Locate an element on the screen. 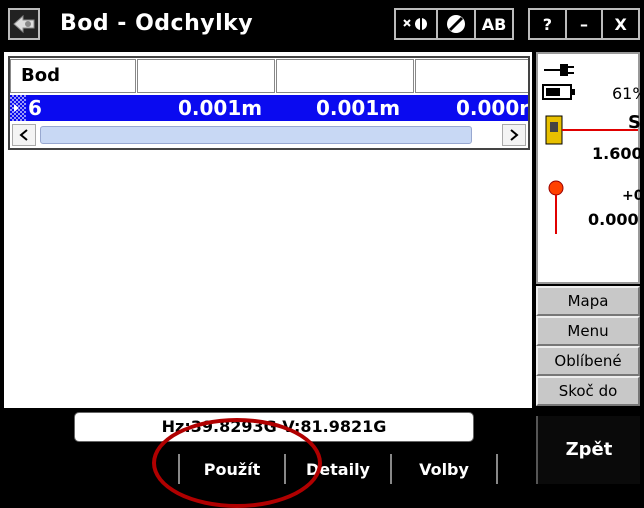  target-height: 0.000 is located at coordinates (613, 219).